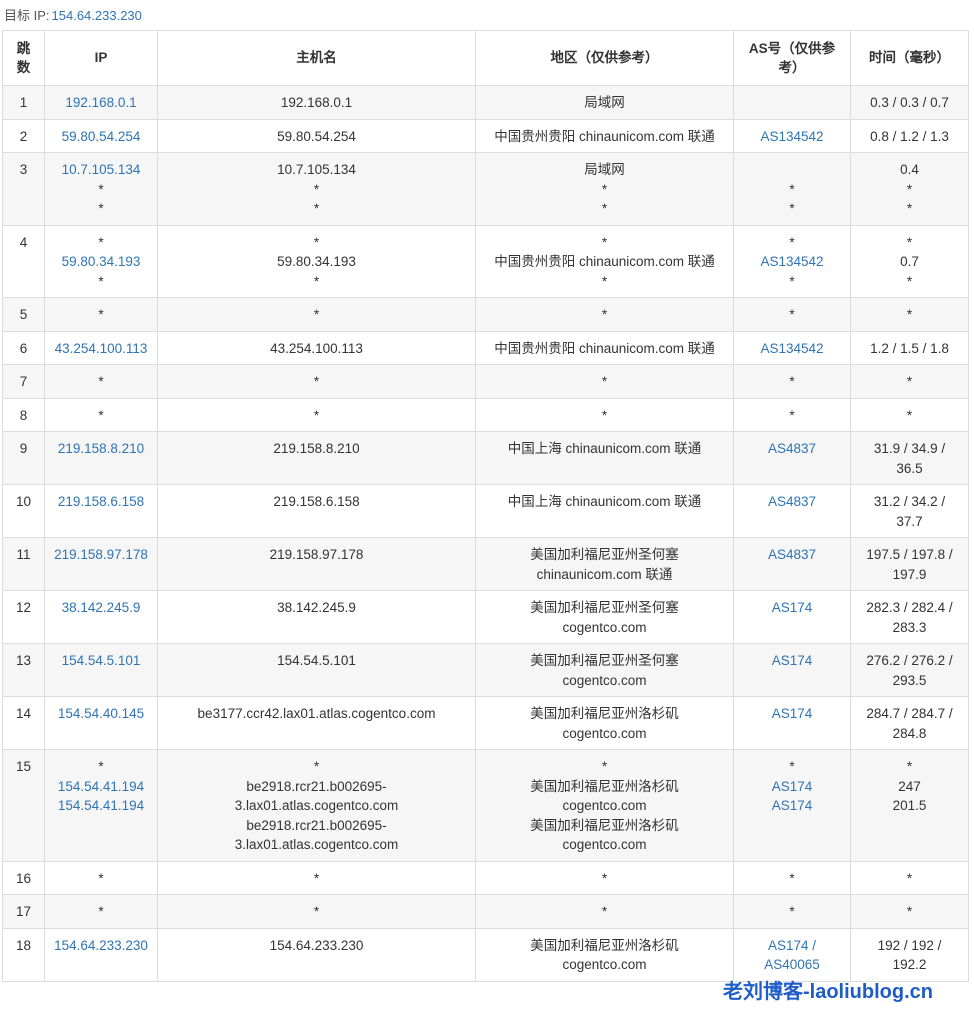 The height and width of the screenshot is (1024, 974). I want to click on ip-link: 219.158.8.210, so click(101, 449).